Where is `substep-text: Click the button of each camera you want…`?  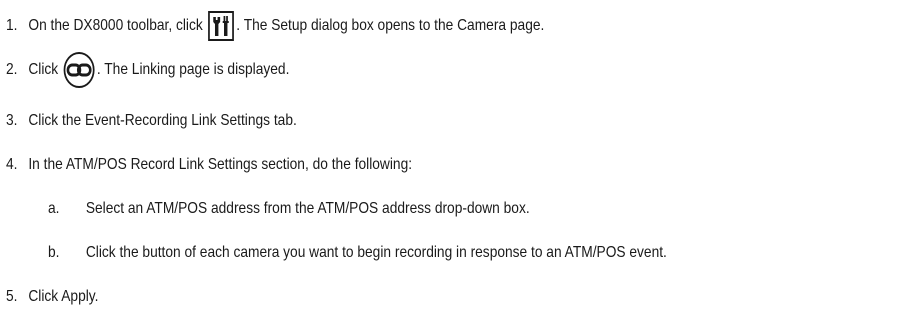
substep-text: Click the button of each camera you want… is located at coordinates (376, 252).